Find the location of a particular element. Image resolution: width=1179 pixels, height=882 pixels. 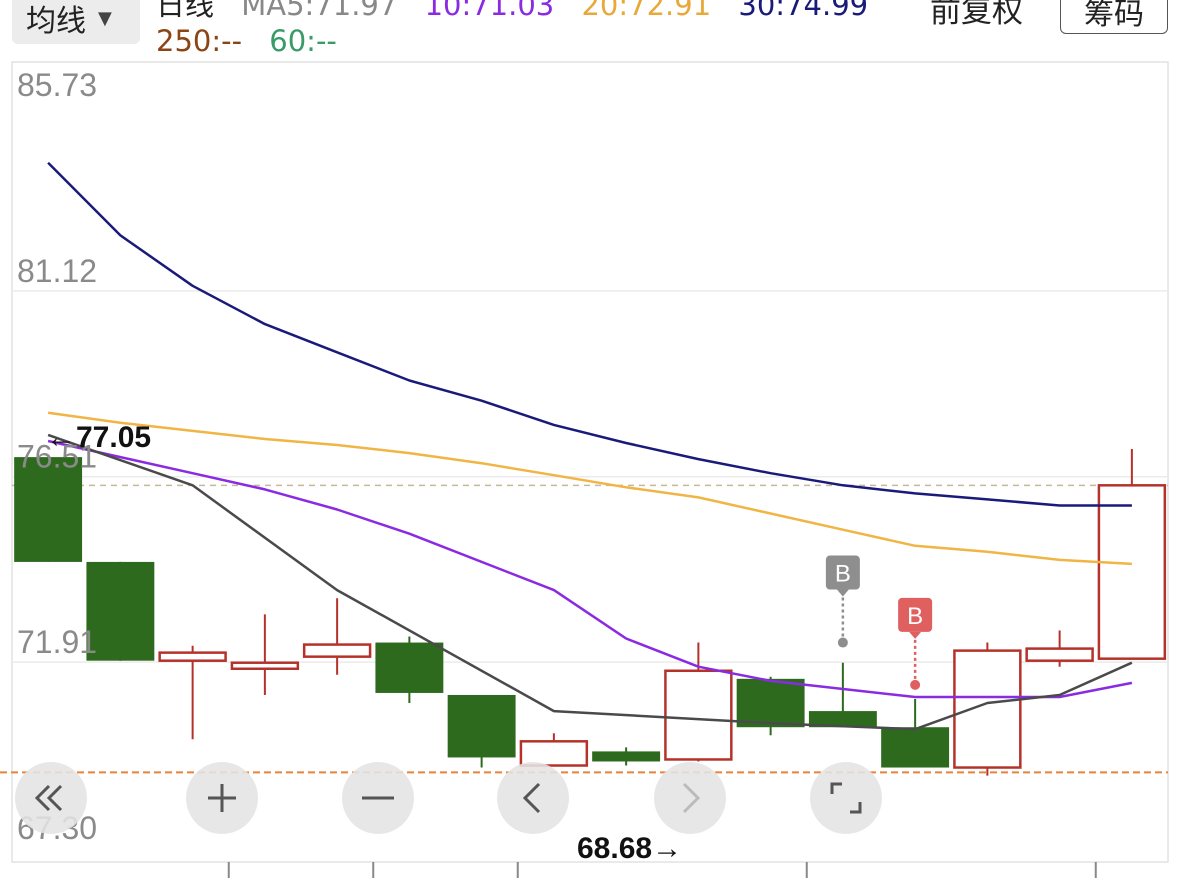

plus-icon is located at coordinates (222, 798).